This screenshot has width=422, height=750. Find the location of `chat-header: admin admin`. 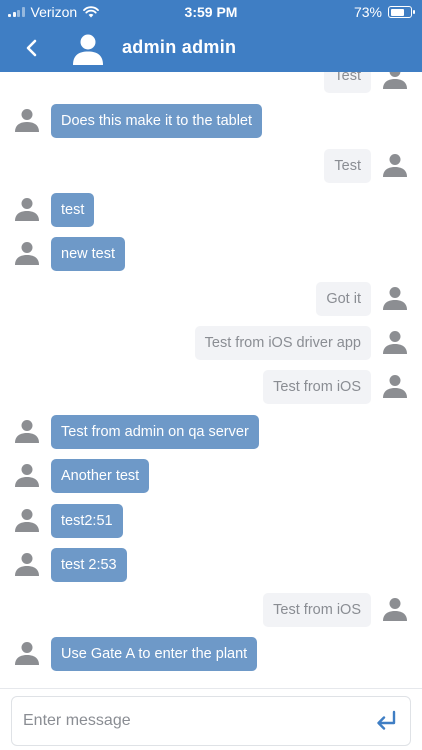

chat-header: admin admin is located at coordinates (211, 48).